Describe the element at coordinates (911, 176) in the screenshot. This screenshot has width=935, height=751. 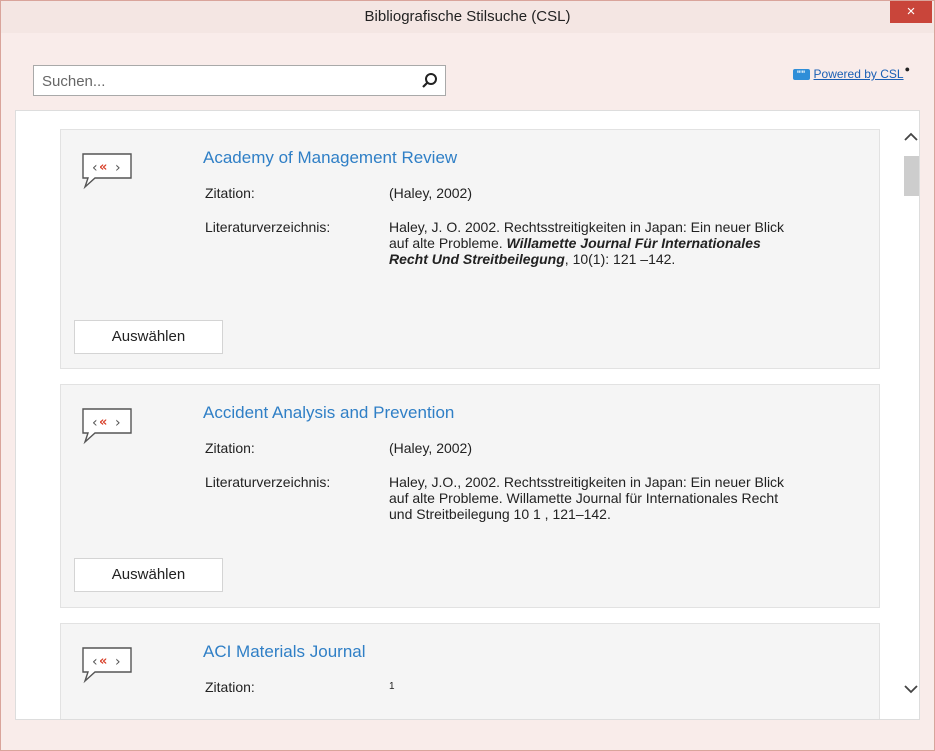
I see `scroll-thumb` at that location.